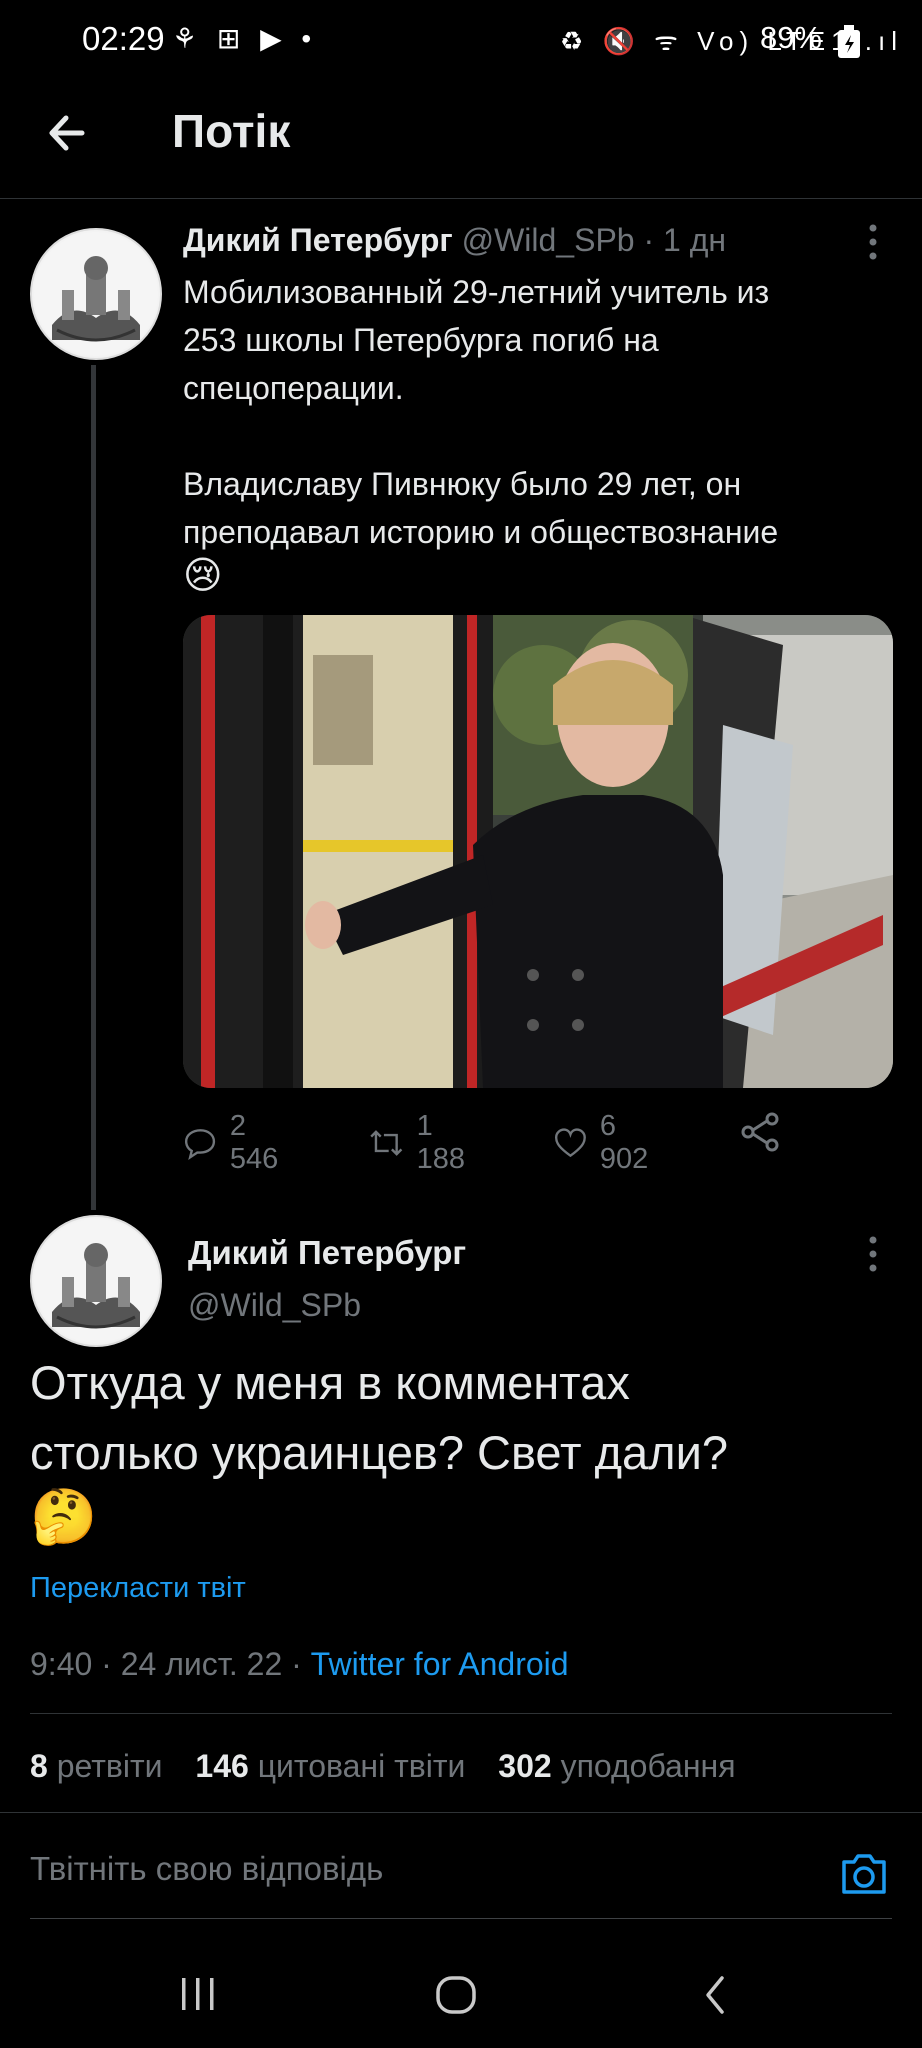 The height and width of the screenshot is (2048, 922). I want to click on reply-input: Твітніть свою відповідь, so click(206, 1869).